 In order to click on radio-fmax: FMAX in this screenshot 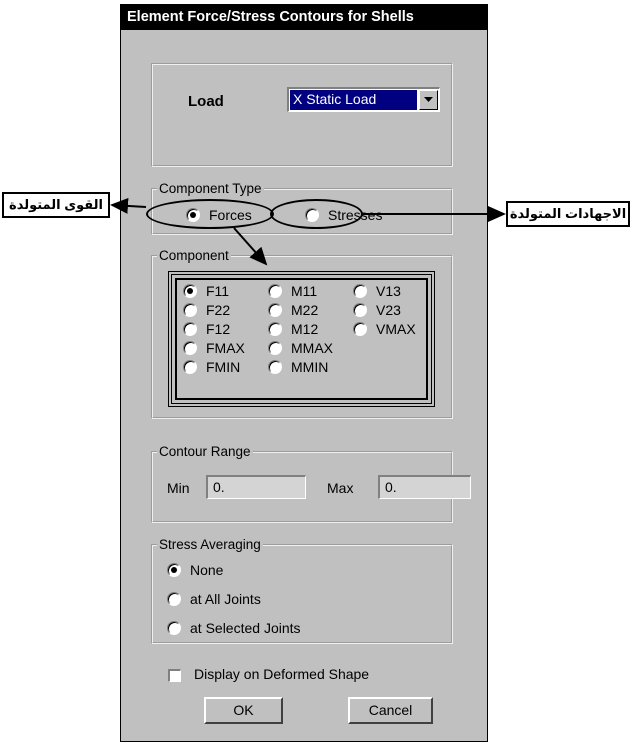, I will do `click(214, 348)`.